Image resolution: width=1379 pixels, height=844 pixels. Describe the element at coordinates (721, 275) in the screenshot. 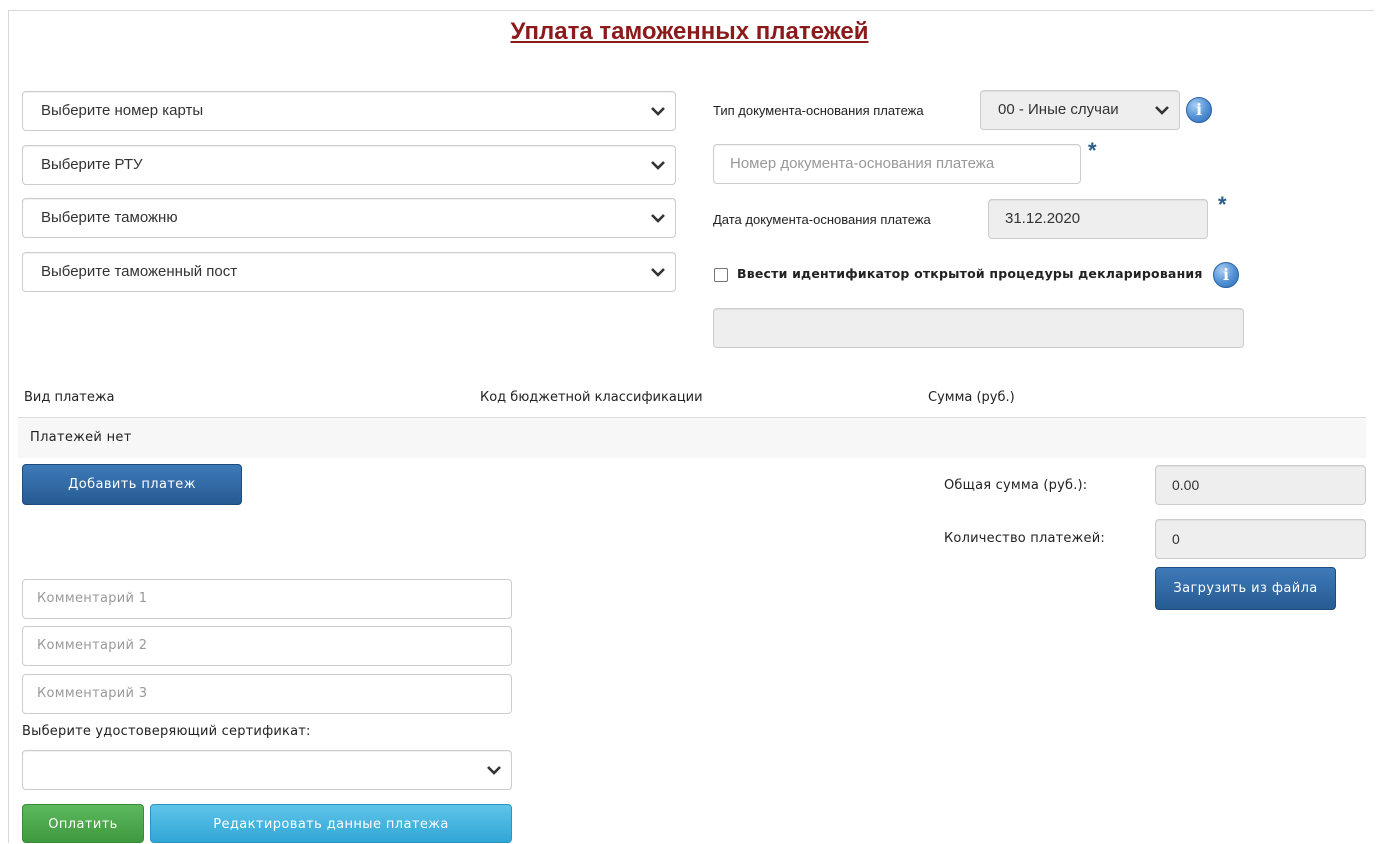

I see `procedure-checkbox` at that location.